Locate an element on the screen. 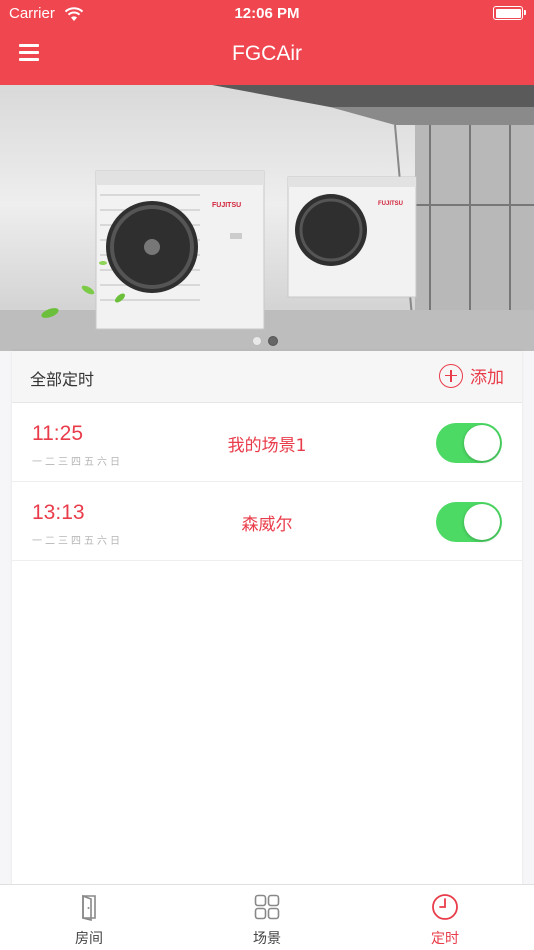 Image resolution: width=534 pixels, height=950 pixels. page-title: FGCAir is located at coordinates (267, 53).